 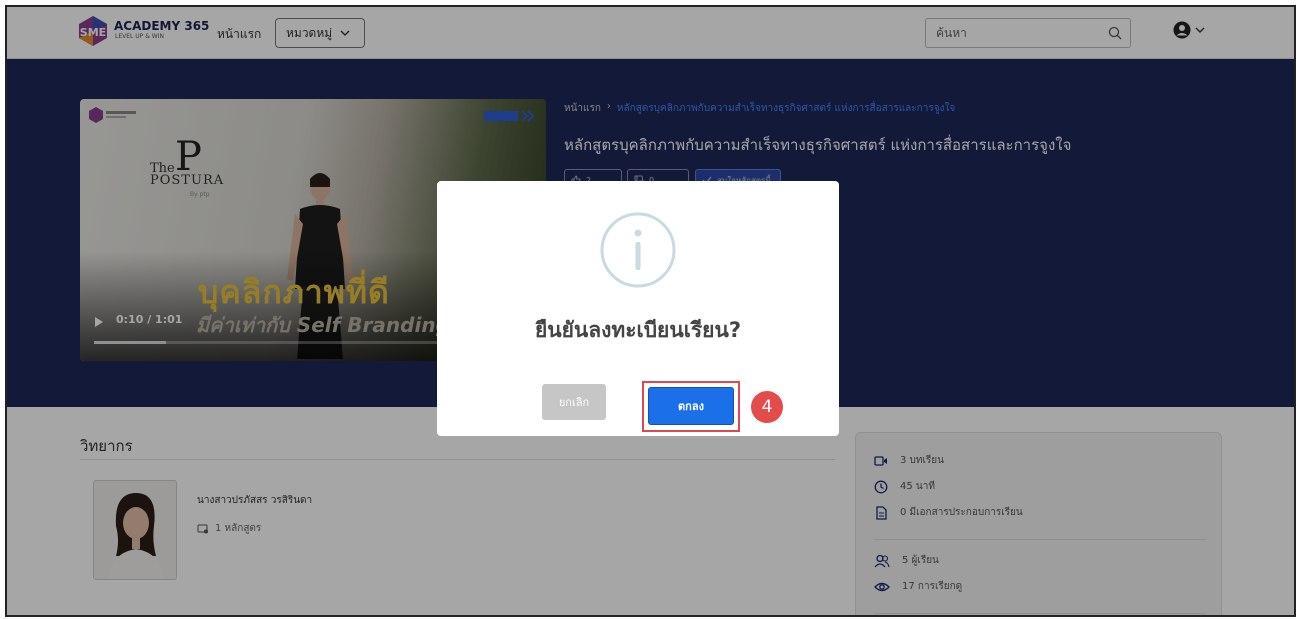 I want to click on info-icon, so click(x=638, y=250).